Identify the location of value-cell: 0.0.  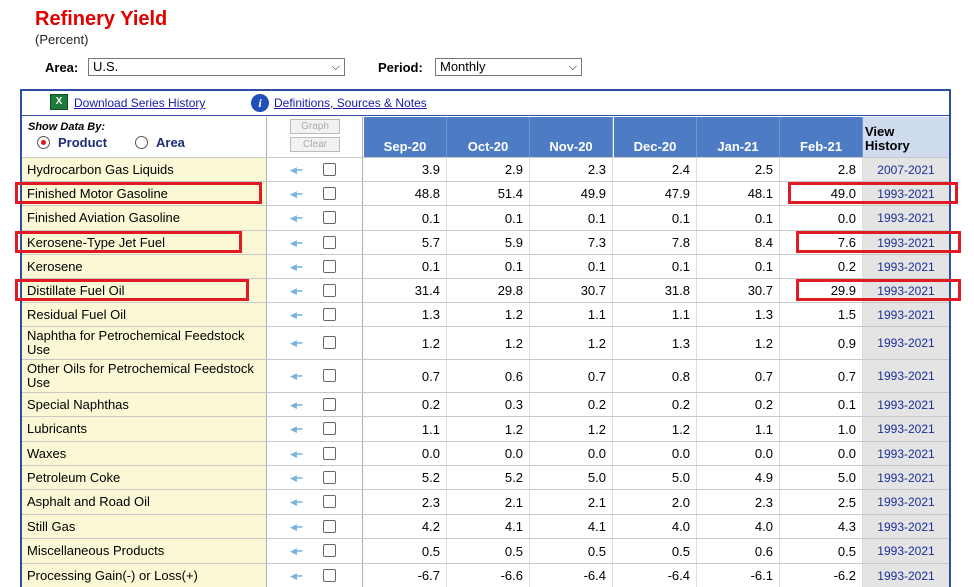
(821, 218).